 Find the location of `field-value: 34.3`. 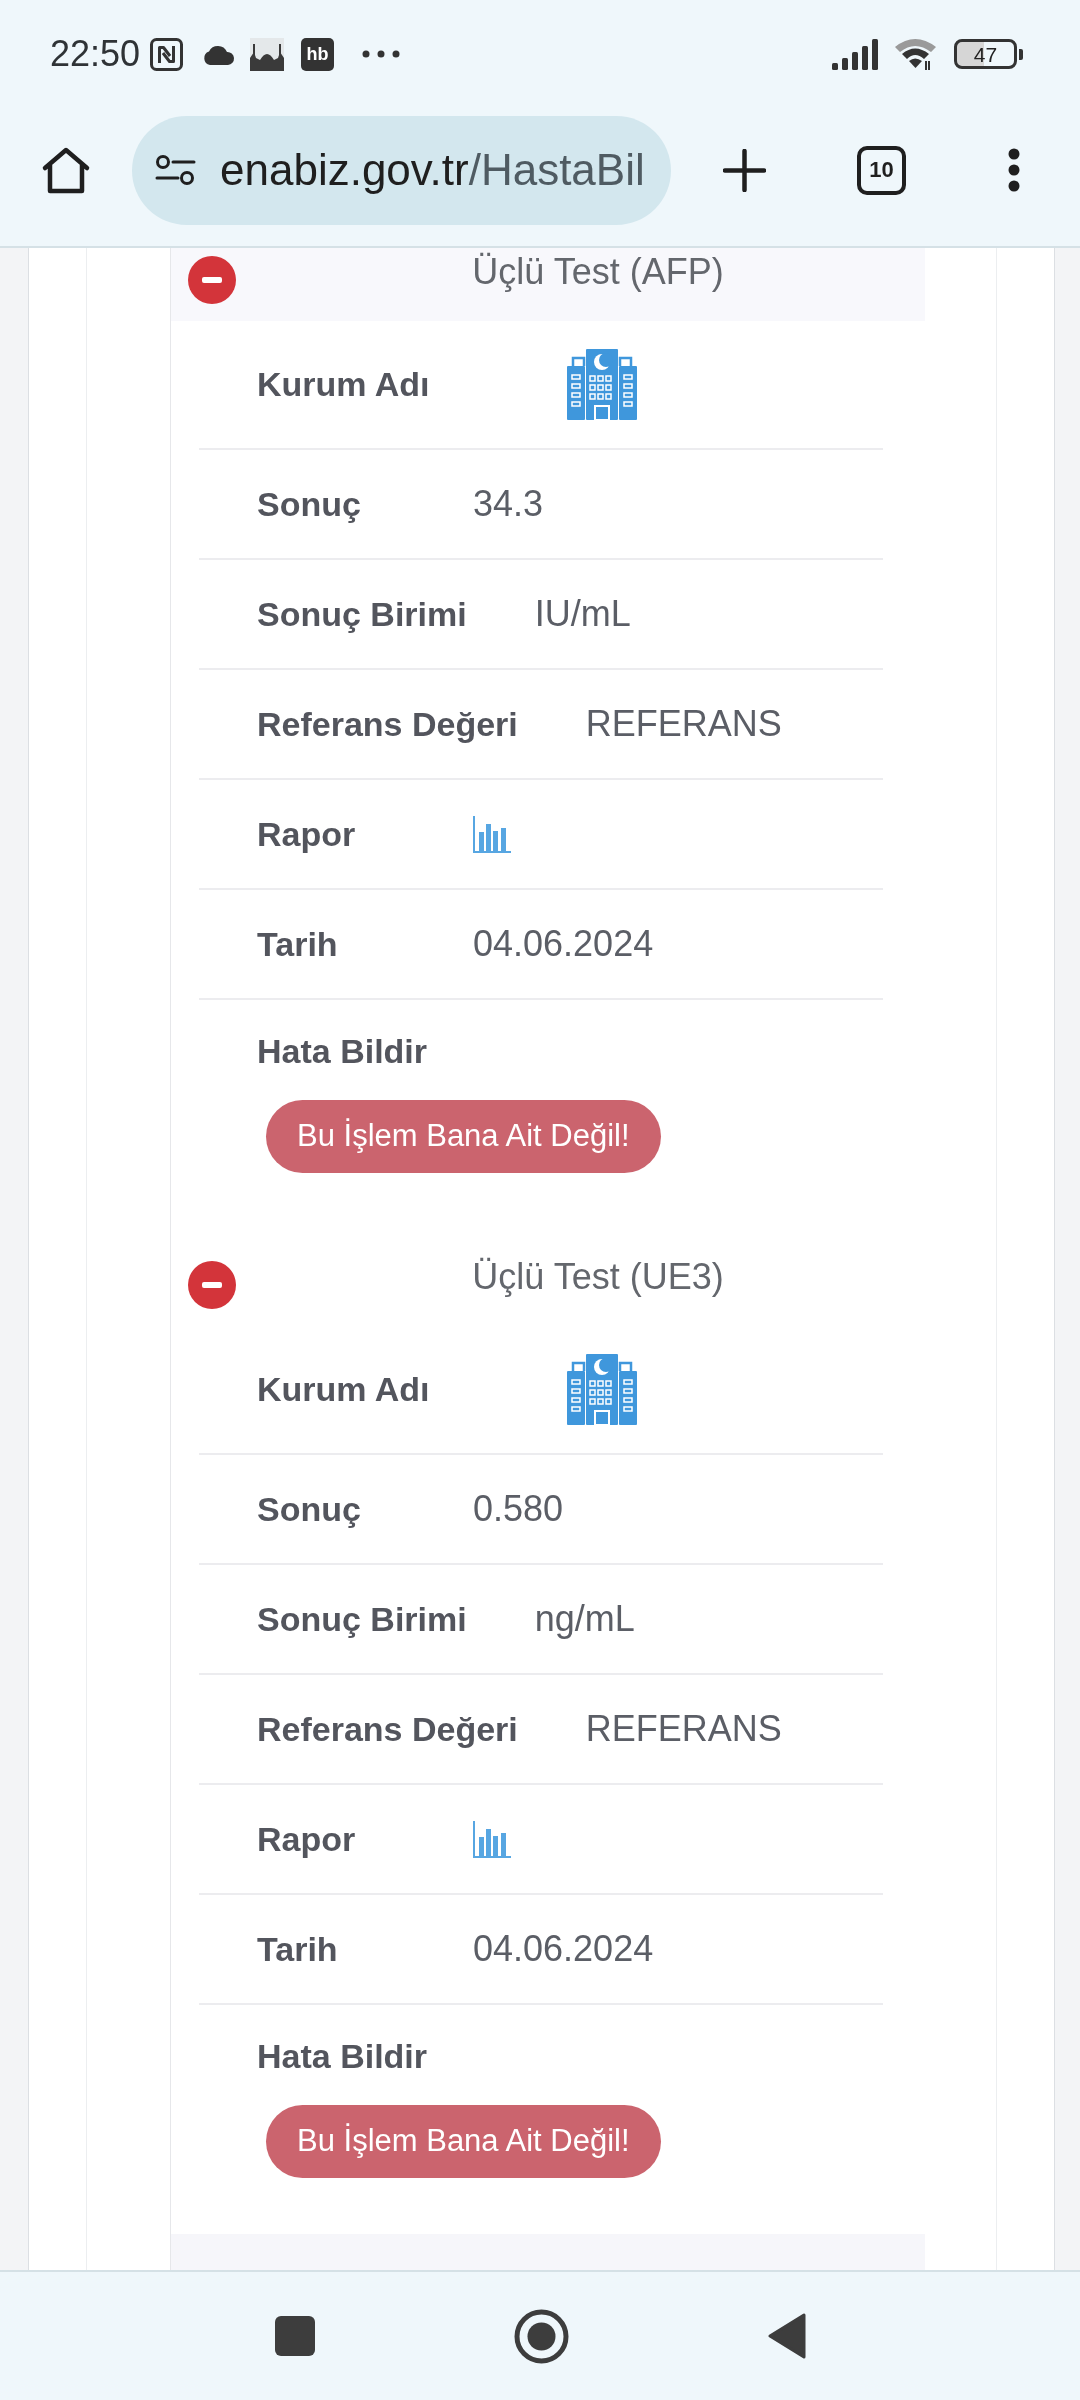

field-value: 34.3 is located at coordinates (508, 504).